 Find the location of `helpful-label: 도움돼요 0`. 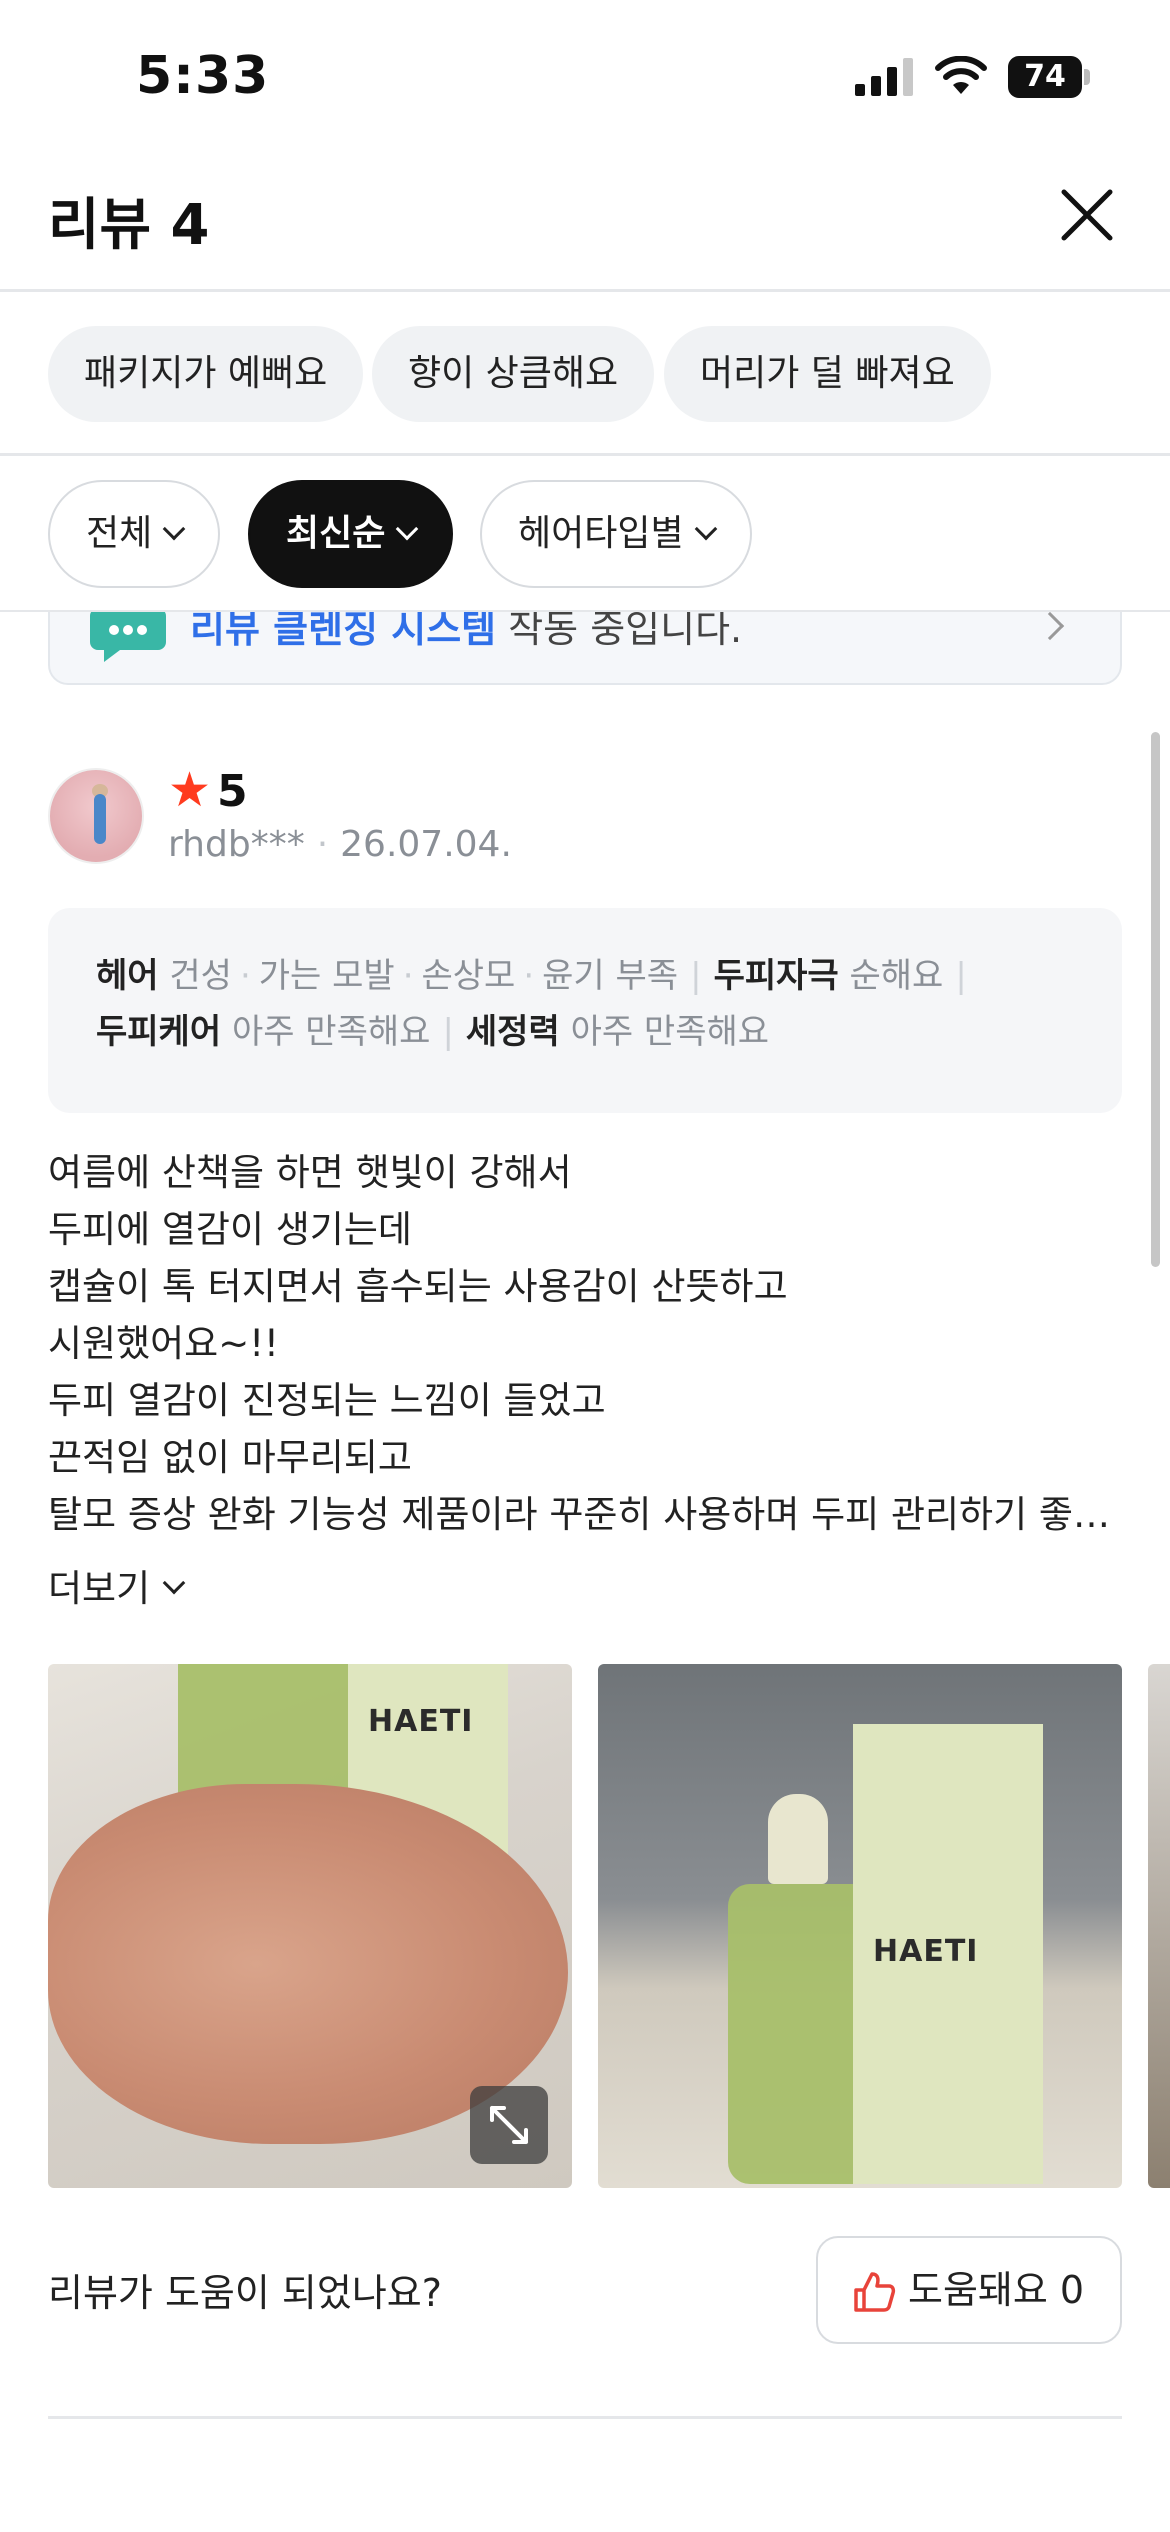

helpful-label: 도움돼요 0 is located at coordinates (996, 2290).